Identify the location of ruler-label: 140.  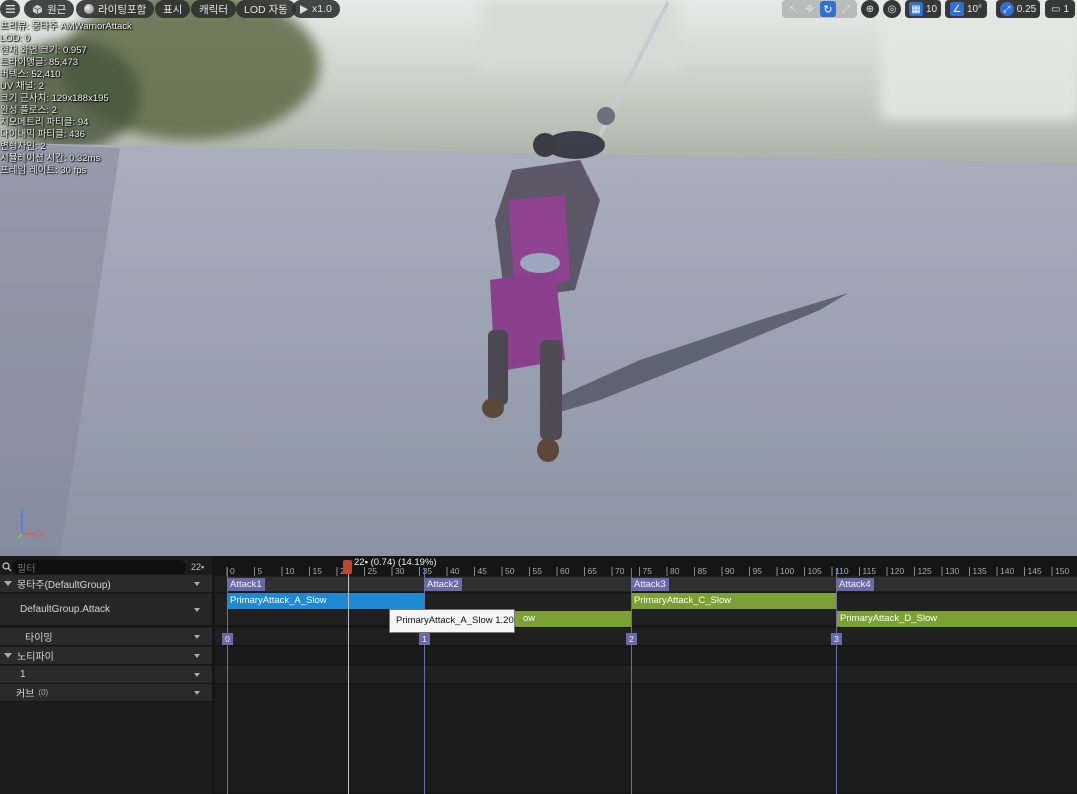
(1007, 571).